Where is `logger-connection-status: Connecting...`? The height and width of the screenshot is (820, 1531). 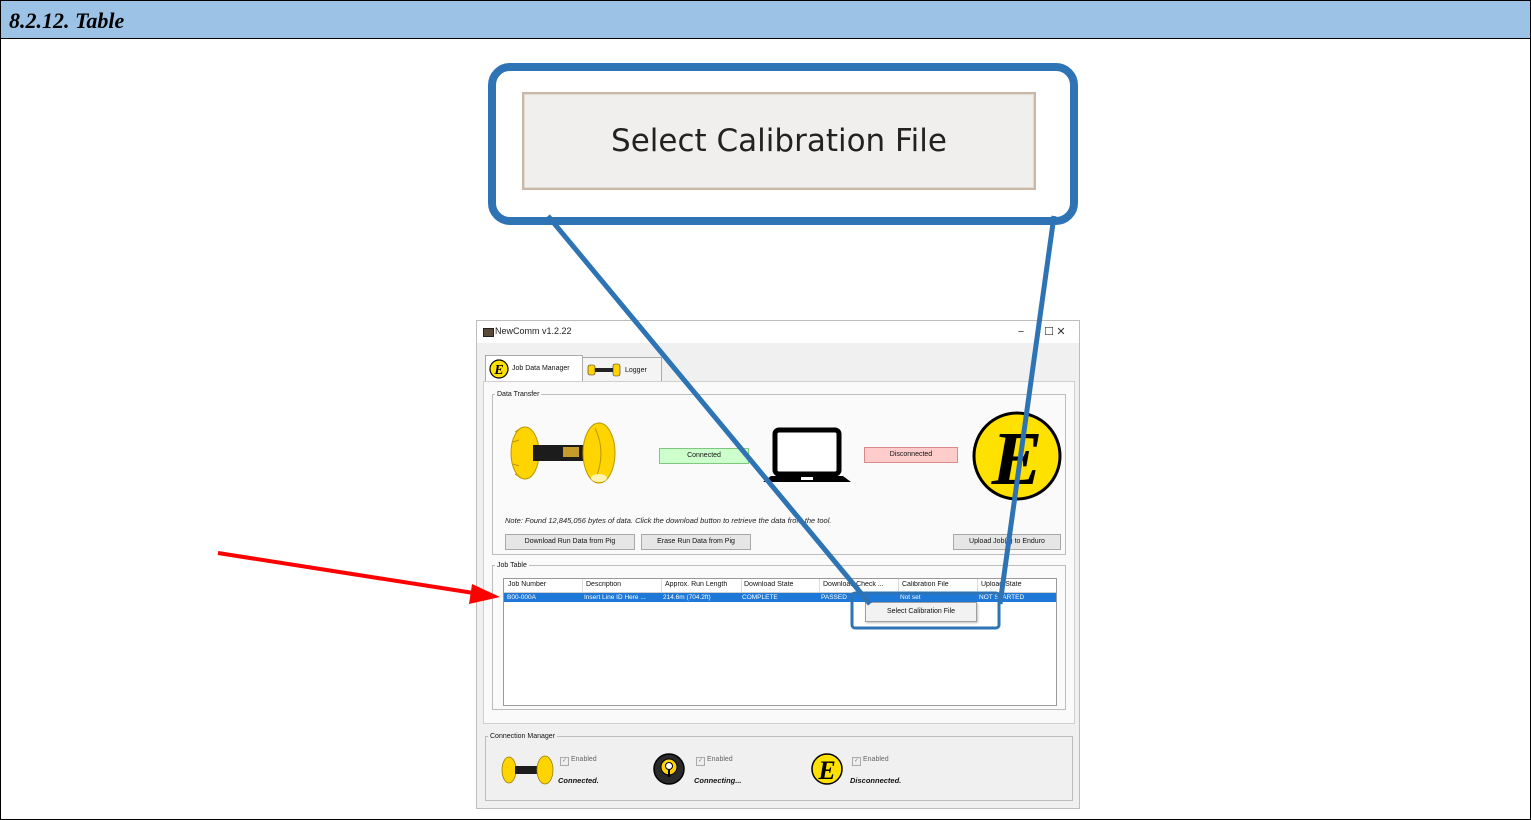 logger-connection-status: Connecting... is located at coordinates (718, 780).